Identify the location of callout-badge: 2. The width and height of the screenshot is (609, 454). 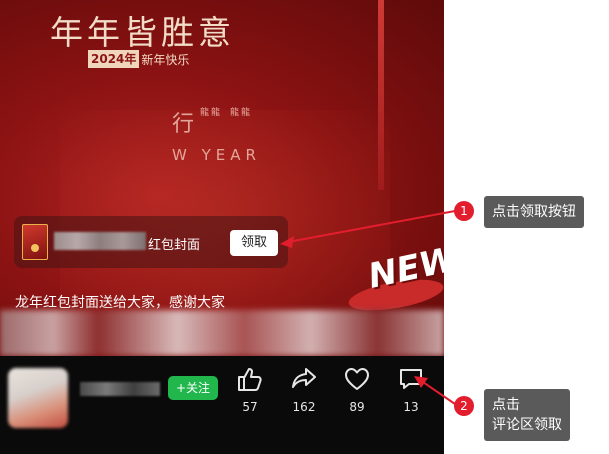
(464, 406).